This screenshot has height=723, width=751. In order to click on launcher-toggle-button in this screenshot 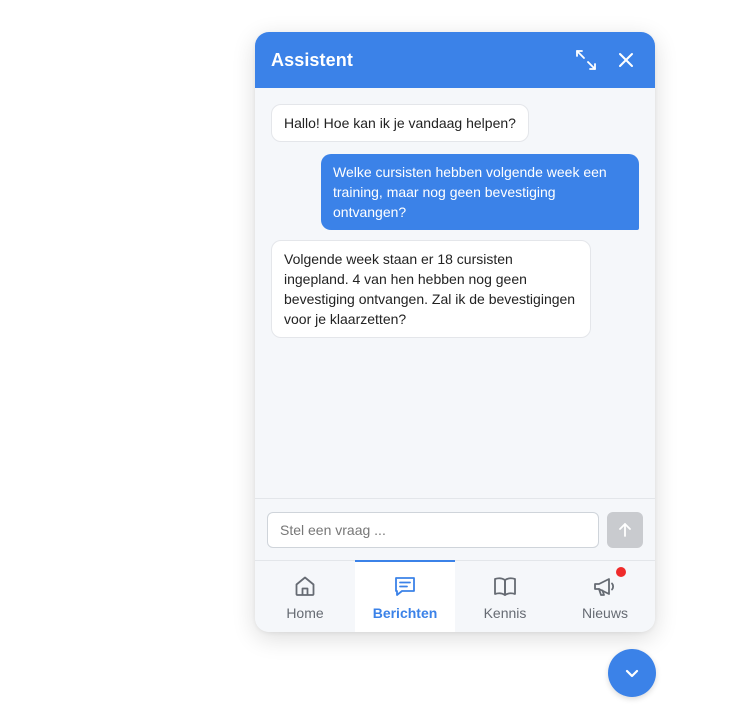, I will do `click(632, 673)`.